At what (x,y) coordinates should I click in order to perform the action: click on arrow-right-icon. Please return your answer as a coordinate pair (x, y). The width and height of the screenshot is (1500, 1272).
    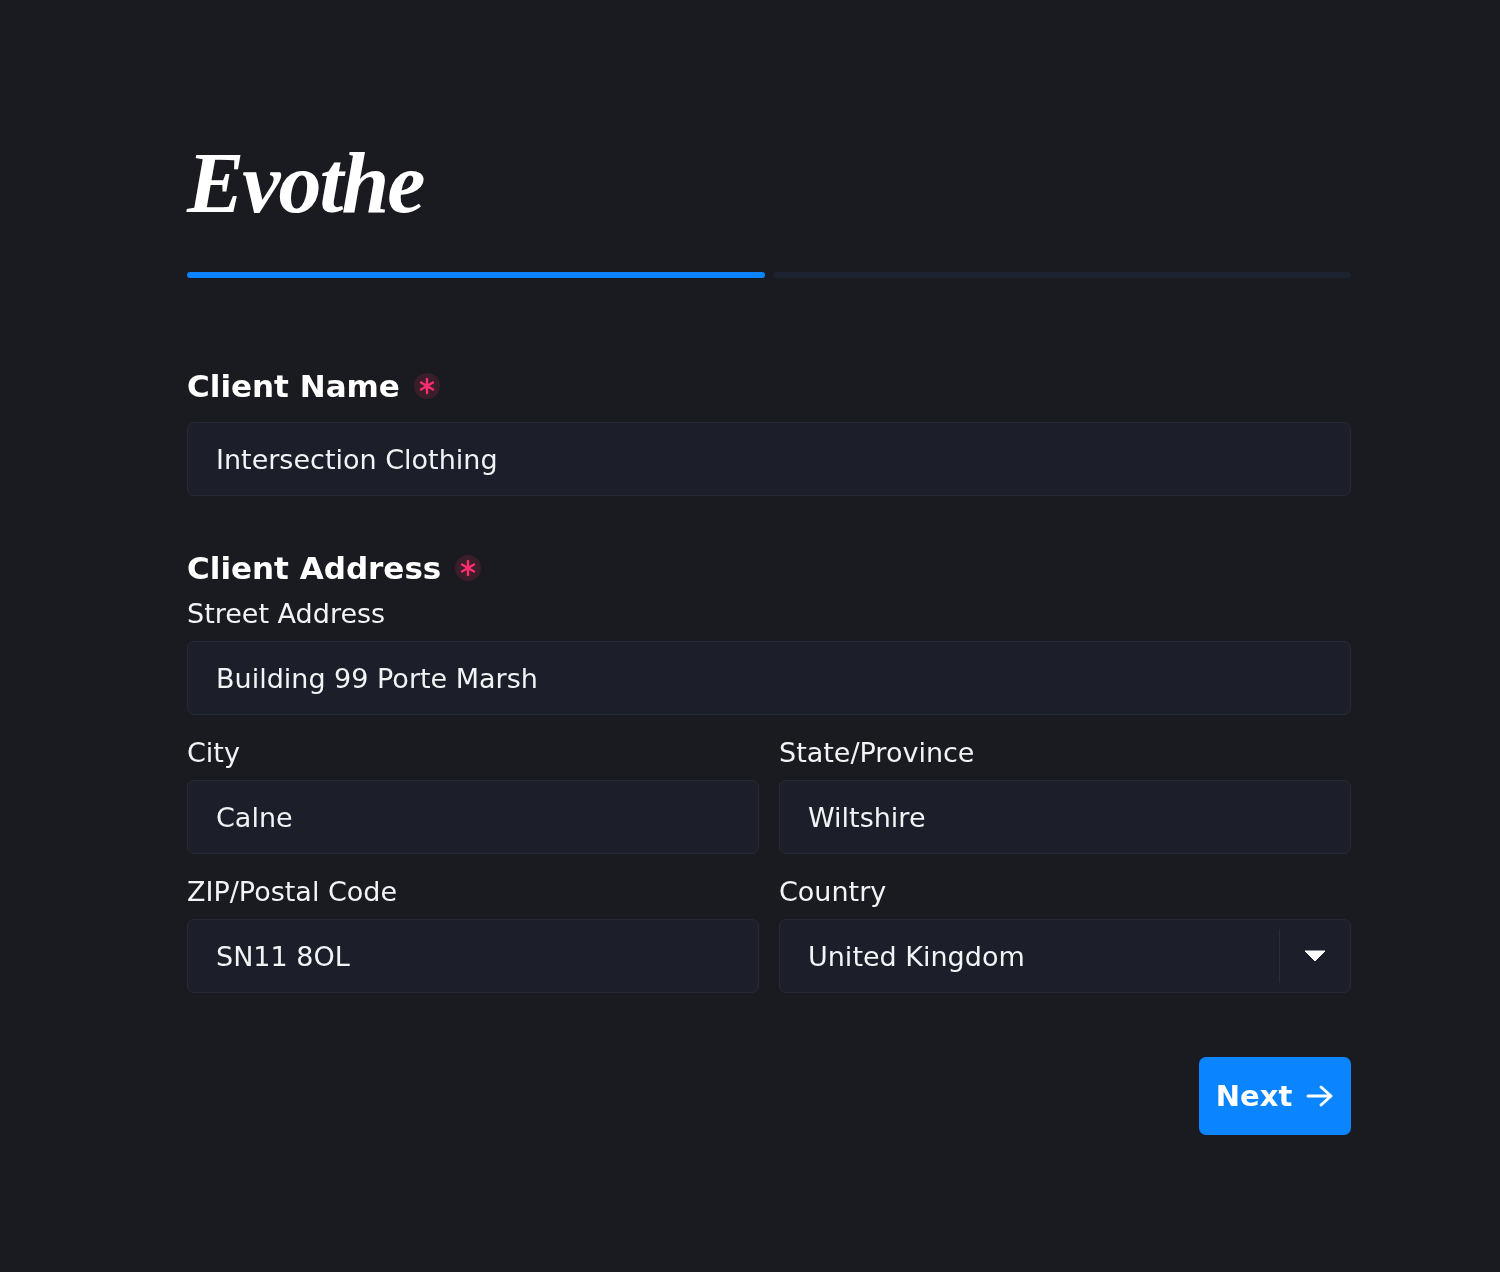
    Looking at the image, I should click on (1320, 1096).